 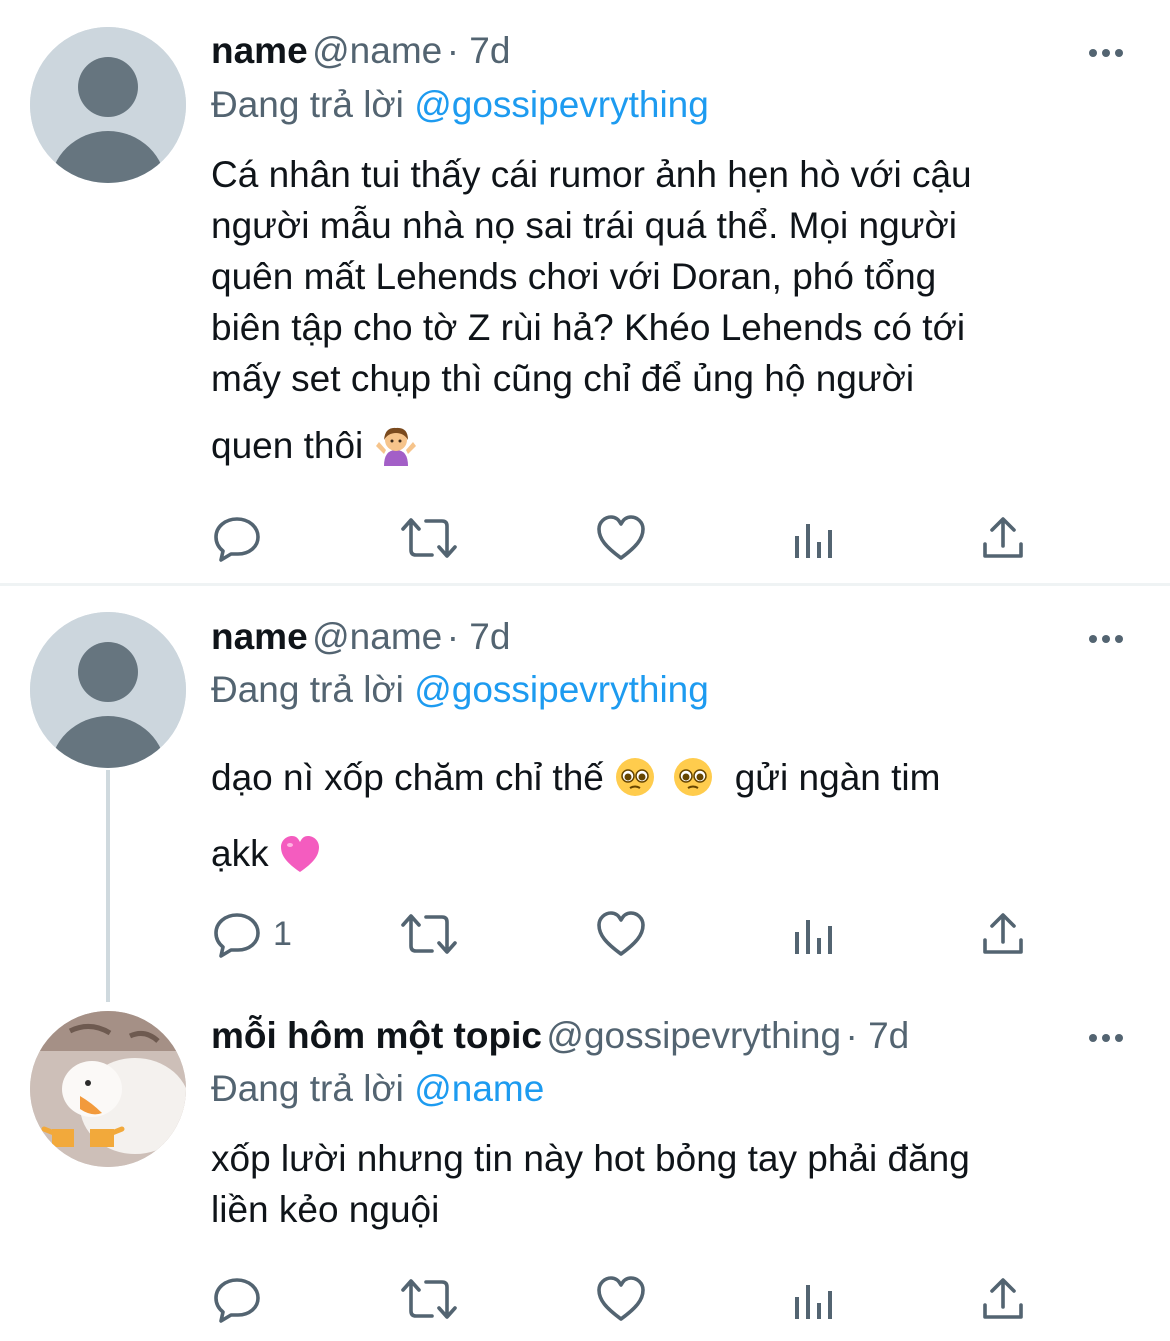 I want to click on tweet-line: liền kẻo nguội, so click(x=325, y=1209).